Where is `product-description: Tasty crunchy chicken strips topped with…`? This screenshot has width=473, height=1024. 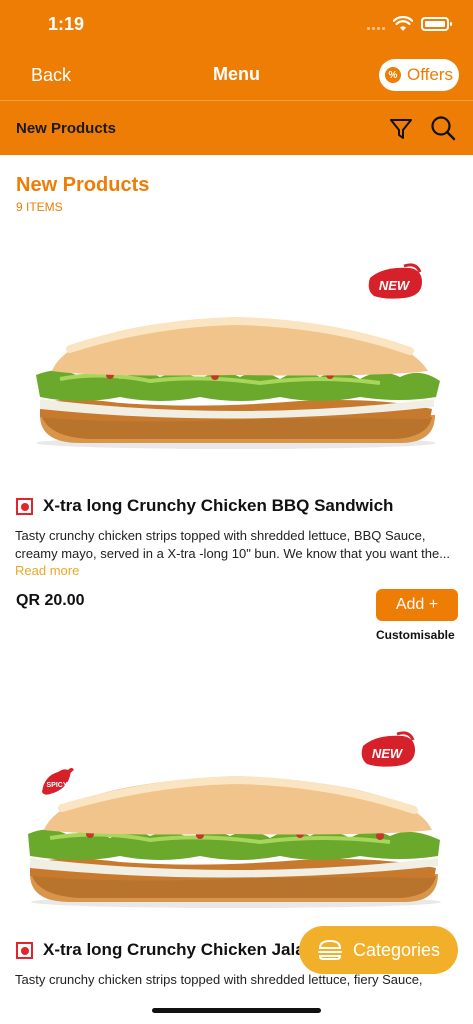
product-description: Tasty crunchy chicken strips topped with… is located at coordinates (233, 544).